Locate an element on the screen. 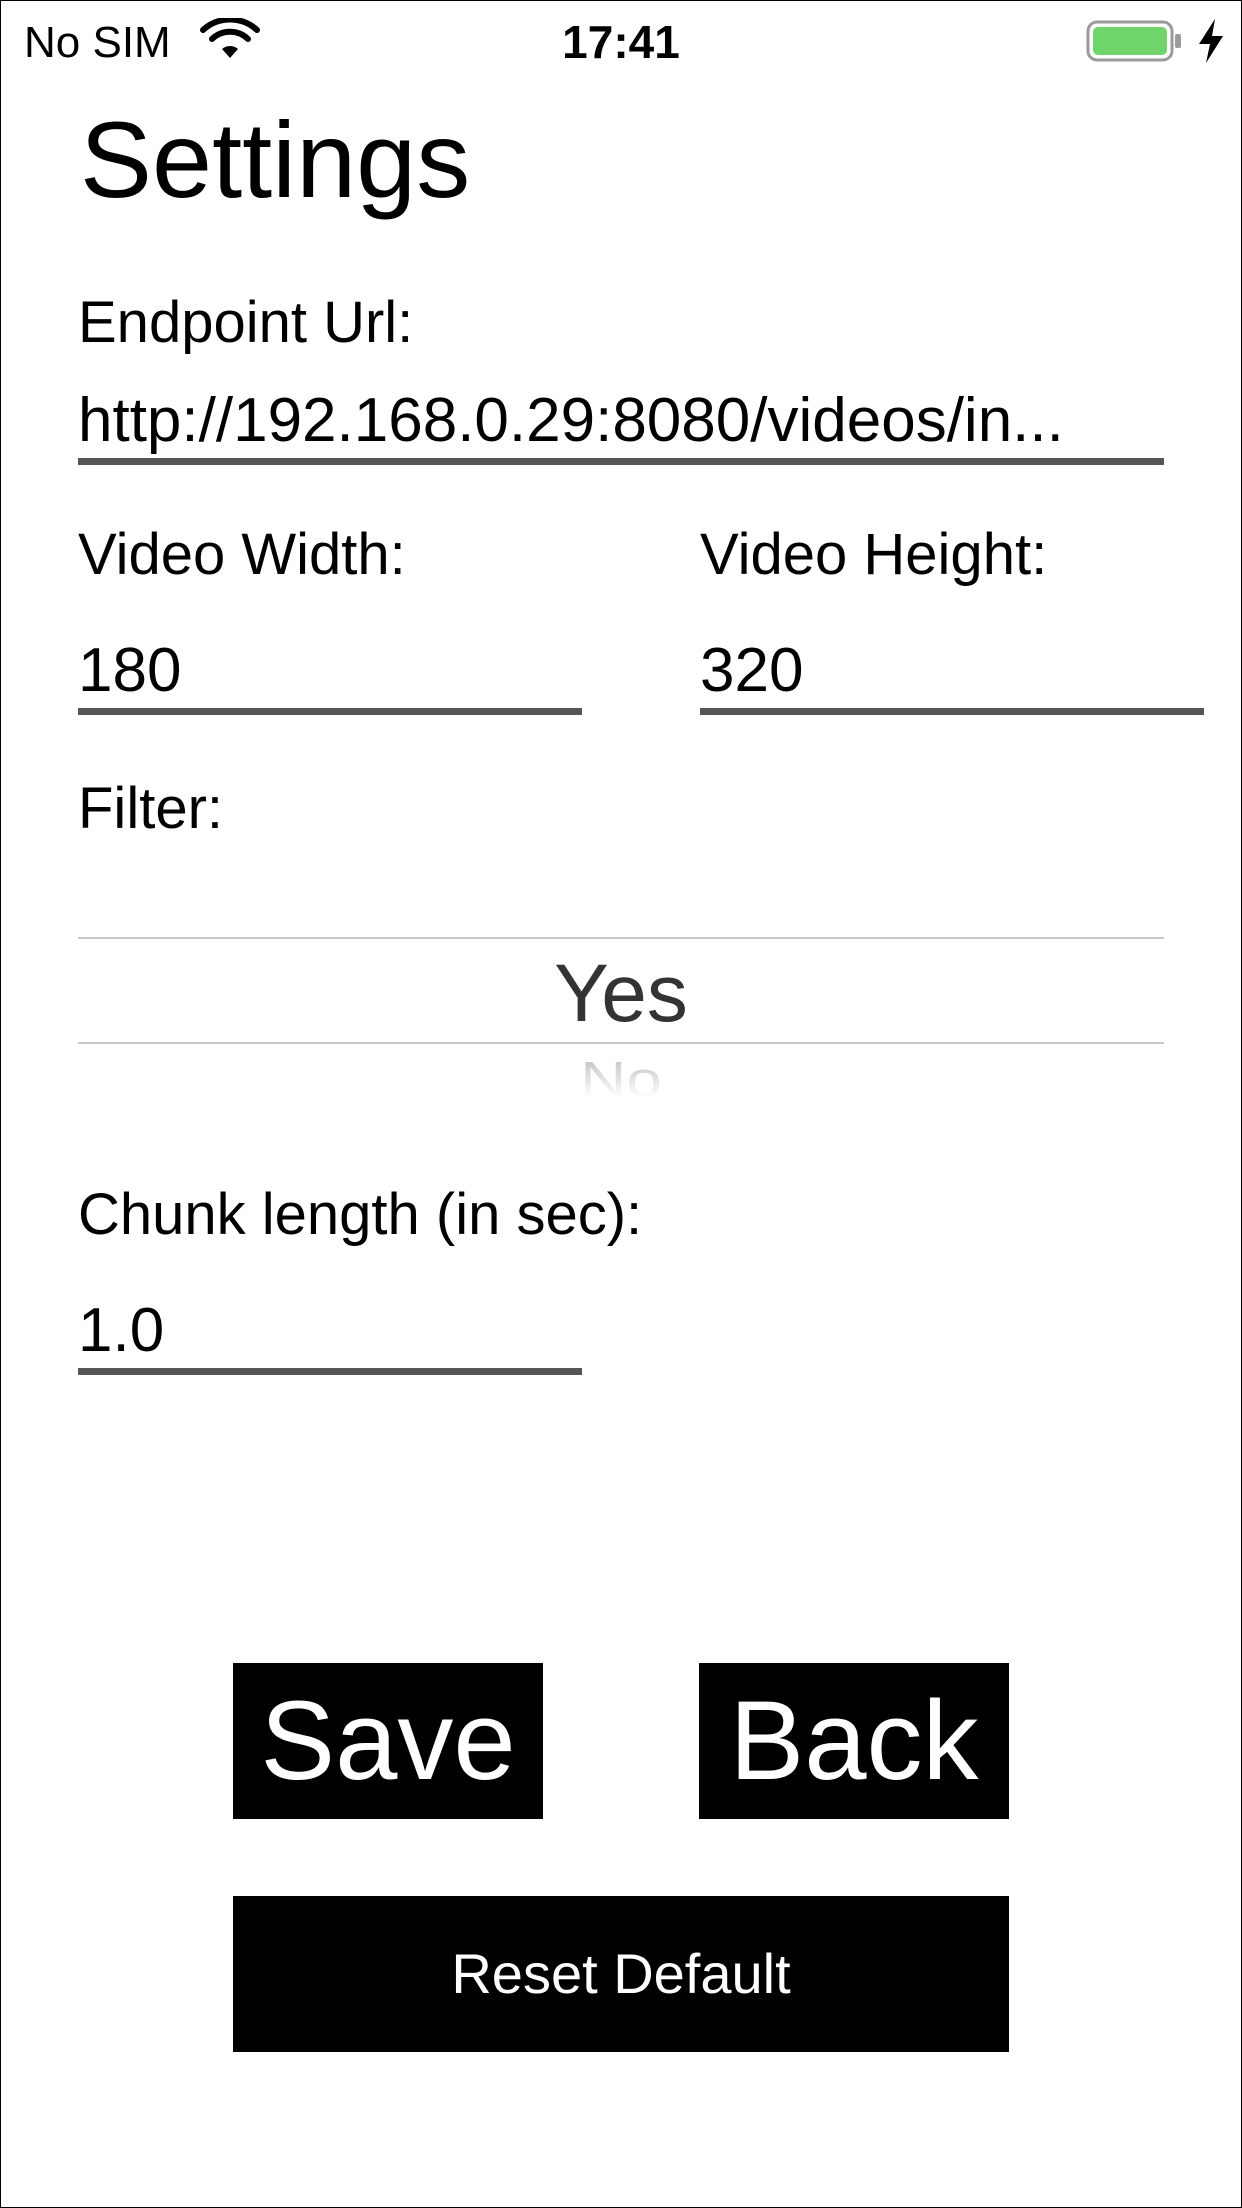 The height and width of the screenshot is (2208, 1242). status-bar: No SIM 17:41 is located at coordinates (621, 42).